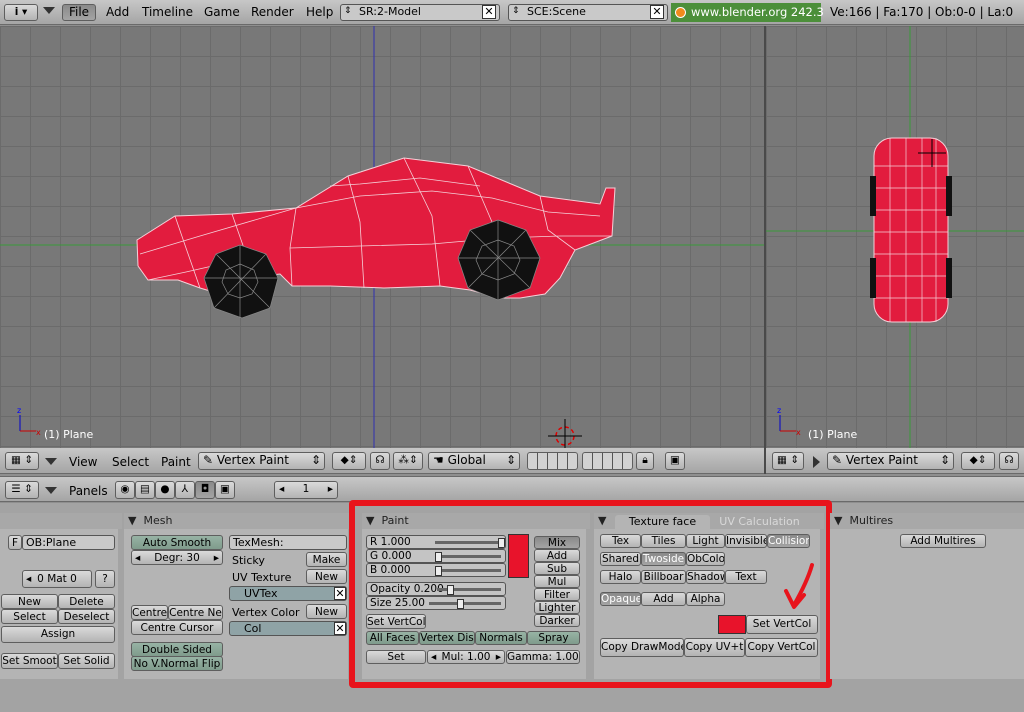 Image resolution: width=1024 pixels, height=712 pixels. I want to click on uvtex-delete-icon: ✕, so click(340, 593).